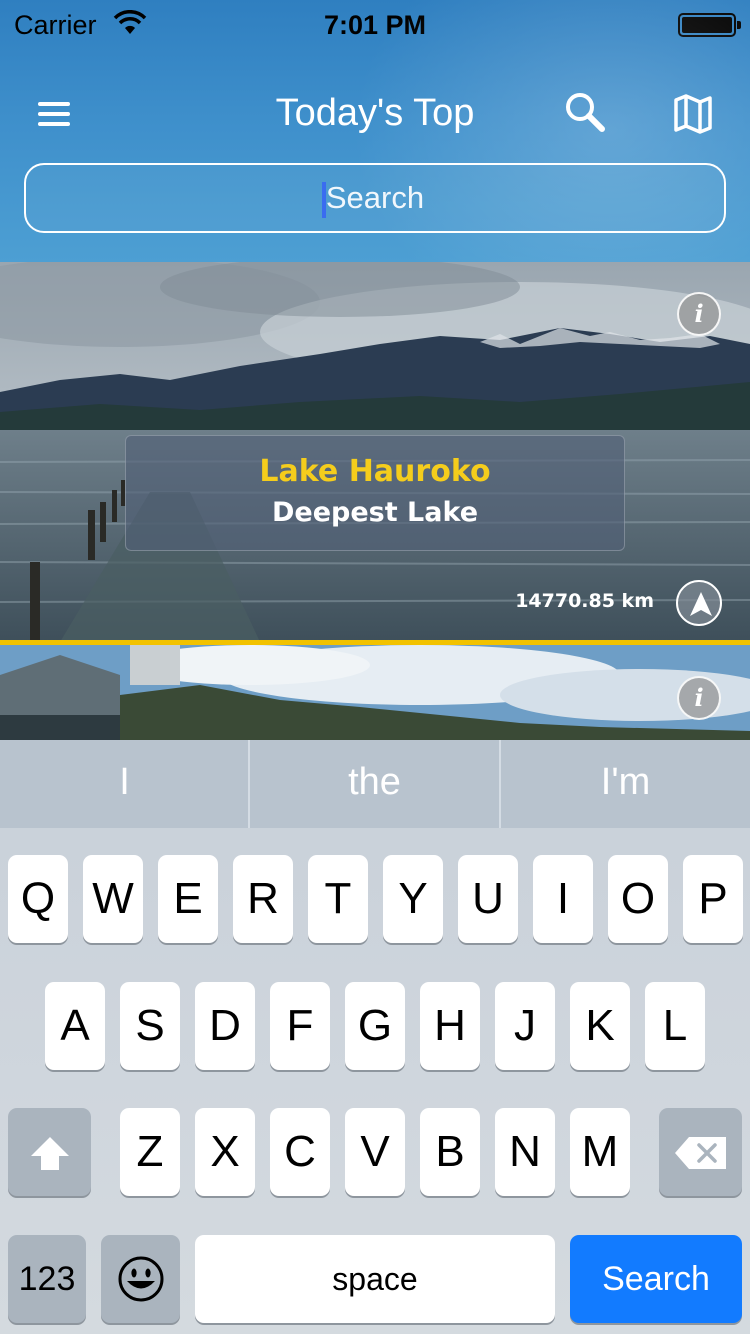 The image size is (750, 1334). I want to click on key-e: E, so click(188, 899).